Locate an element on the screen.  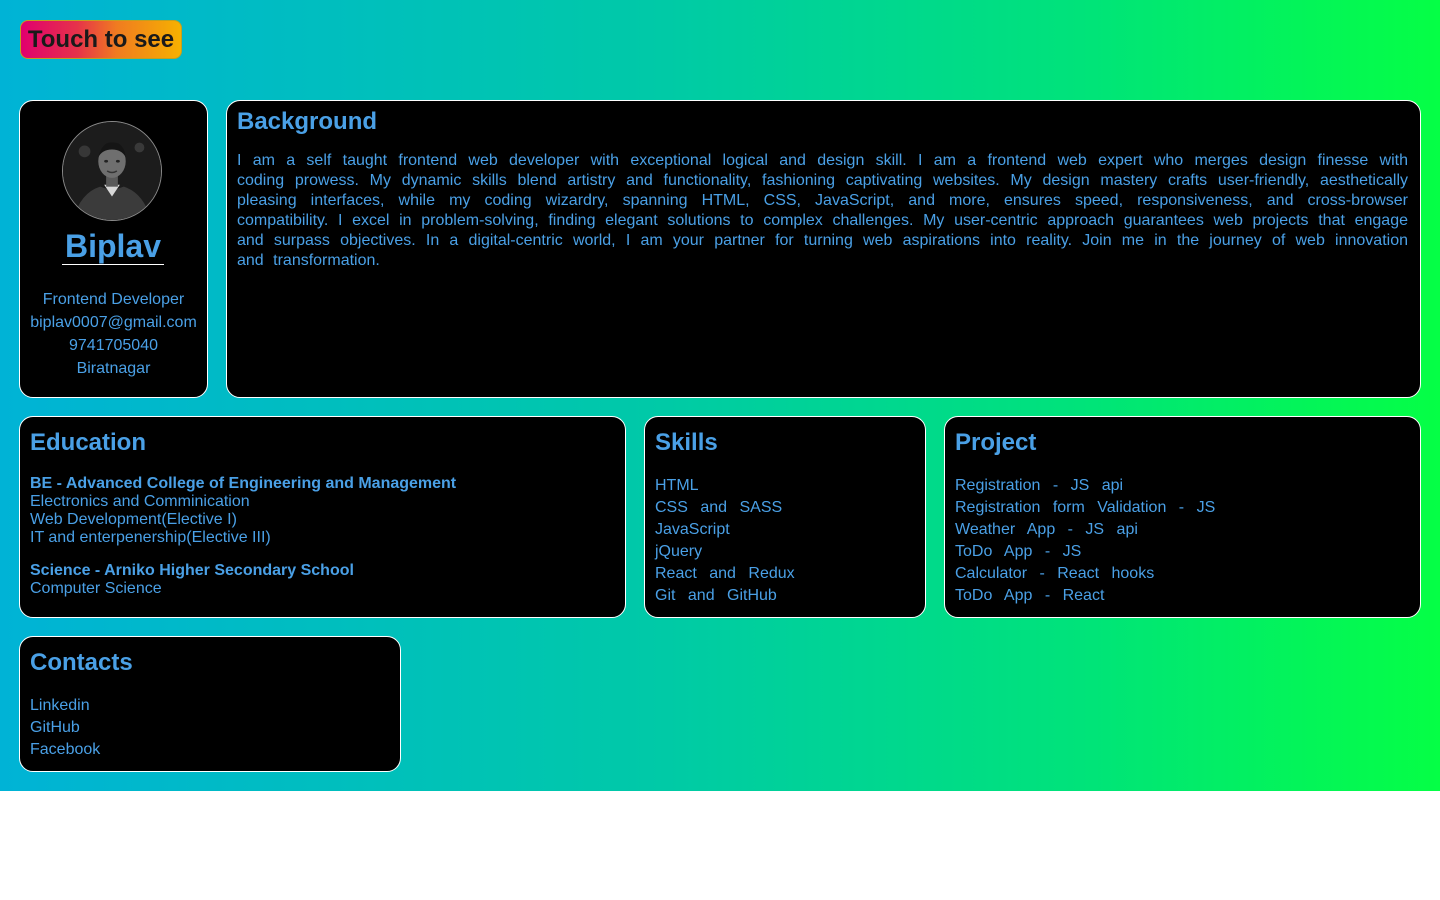
project-item: Registration - JS api is located at coordinates (1039, 485).